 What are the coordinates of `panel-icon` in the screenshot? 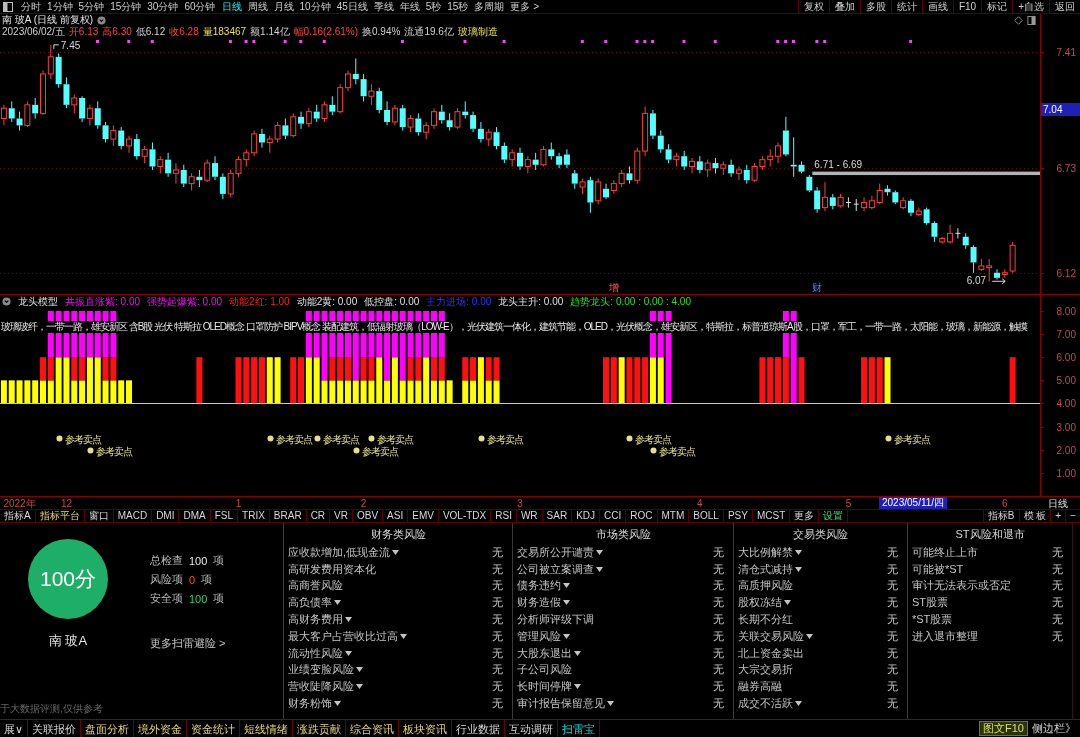 It's located at (1031, 20).